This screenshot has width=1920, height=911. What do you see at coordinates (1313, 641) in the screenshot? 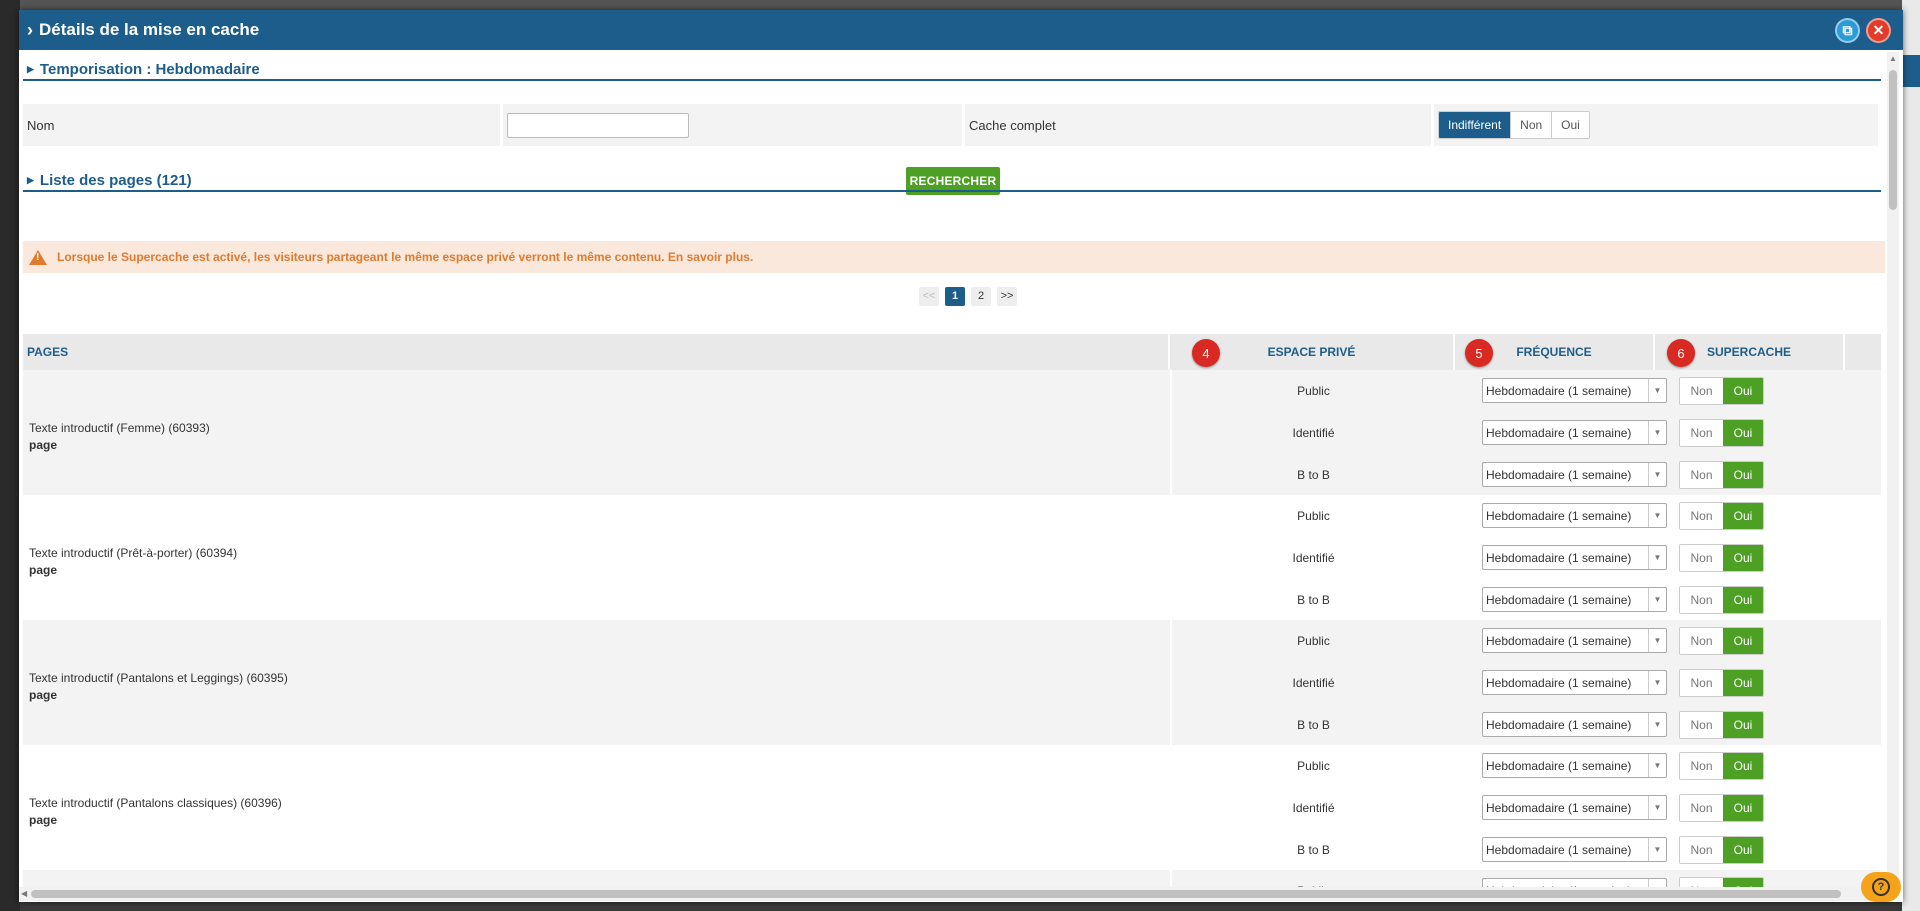
I see `private-space-label: Public` at bounding box center [1313, 641].